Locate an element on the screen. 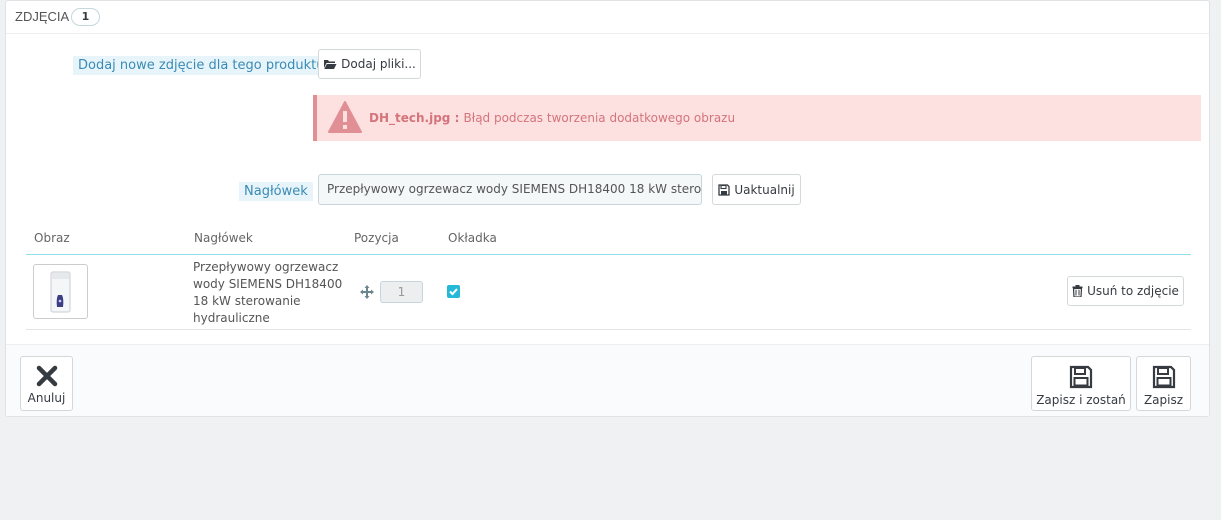 Image resolution: width=1221 pixels, height=520 pixels. update-caption-button: Uaktualnij is located at coordinates (756, 189).